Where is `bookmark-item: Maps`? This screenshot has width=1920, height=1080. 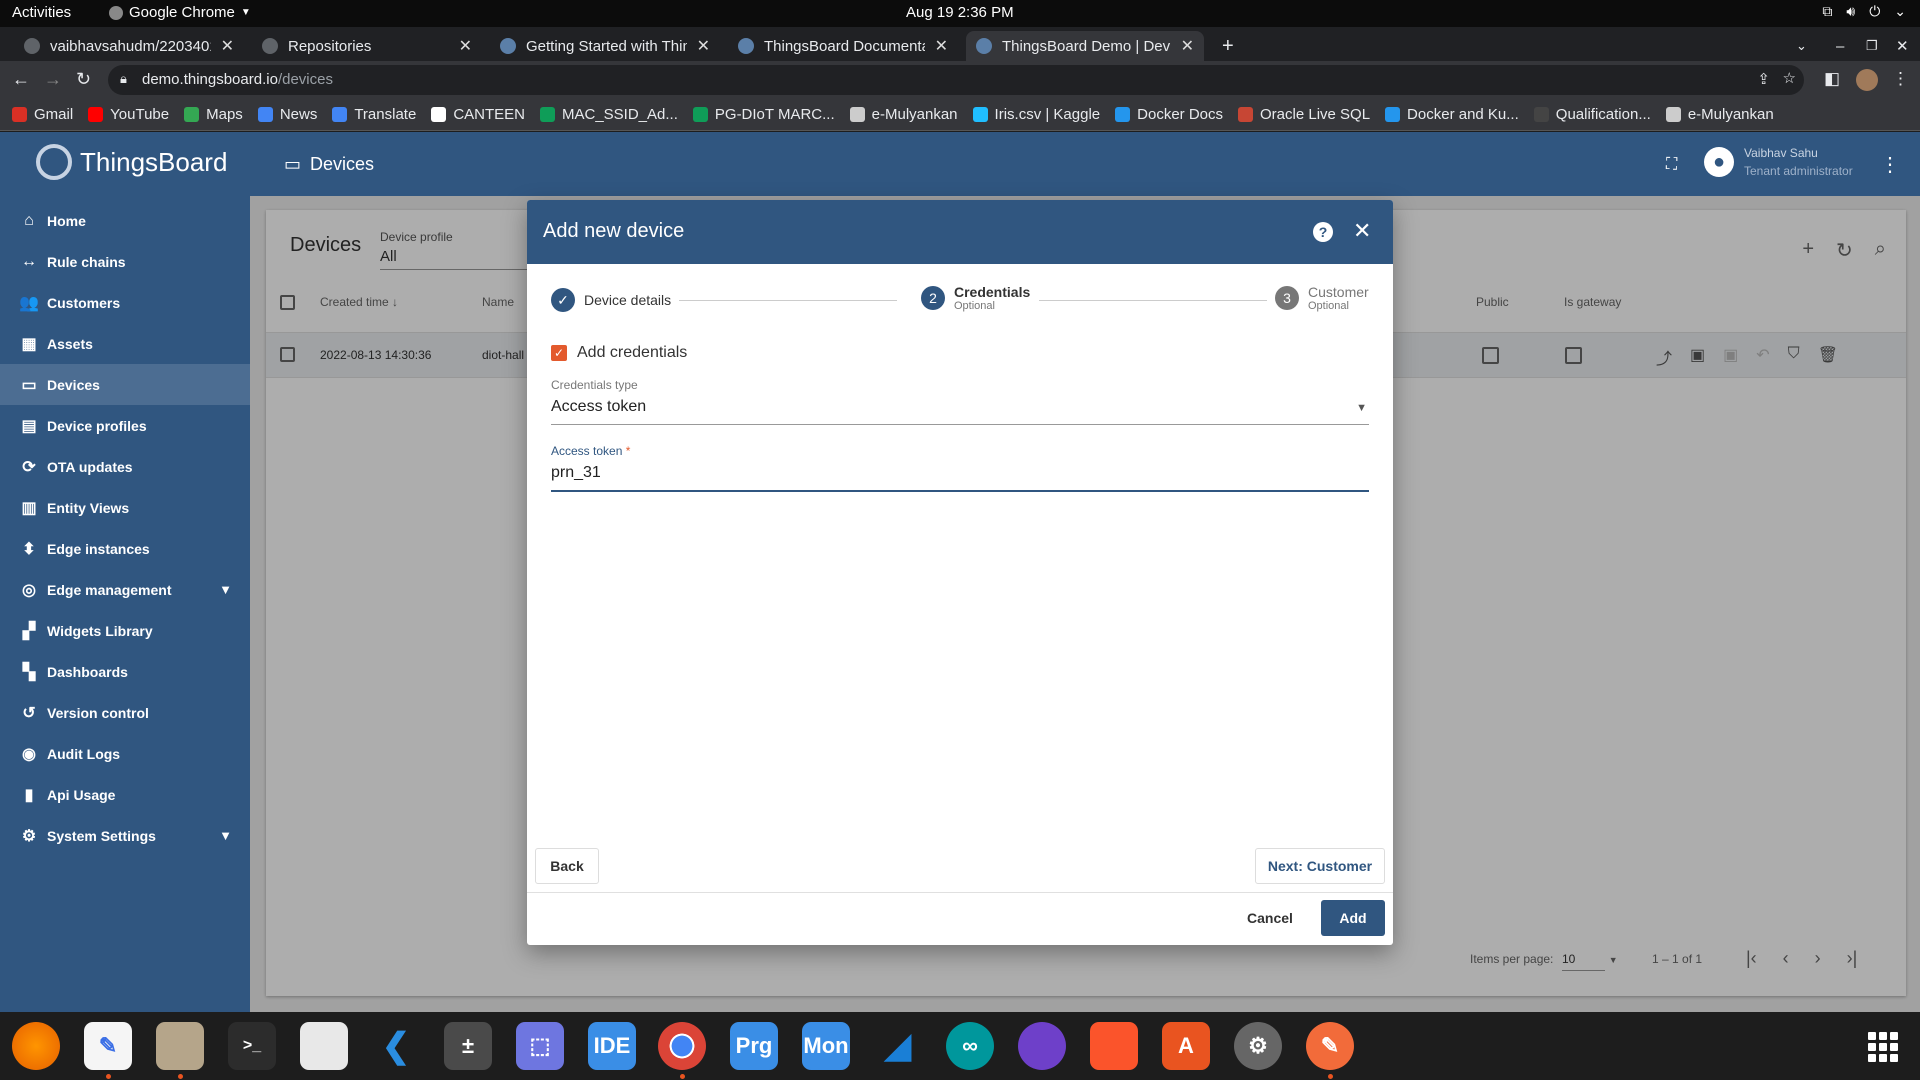
bookmark-item: Maps is located at coordinates (213, 114).